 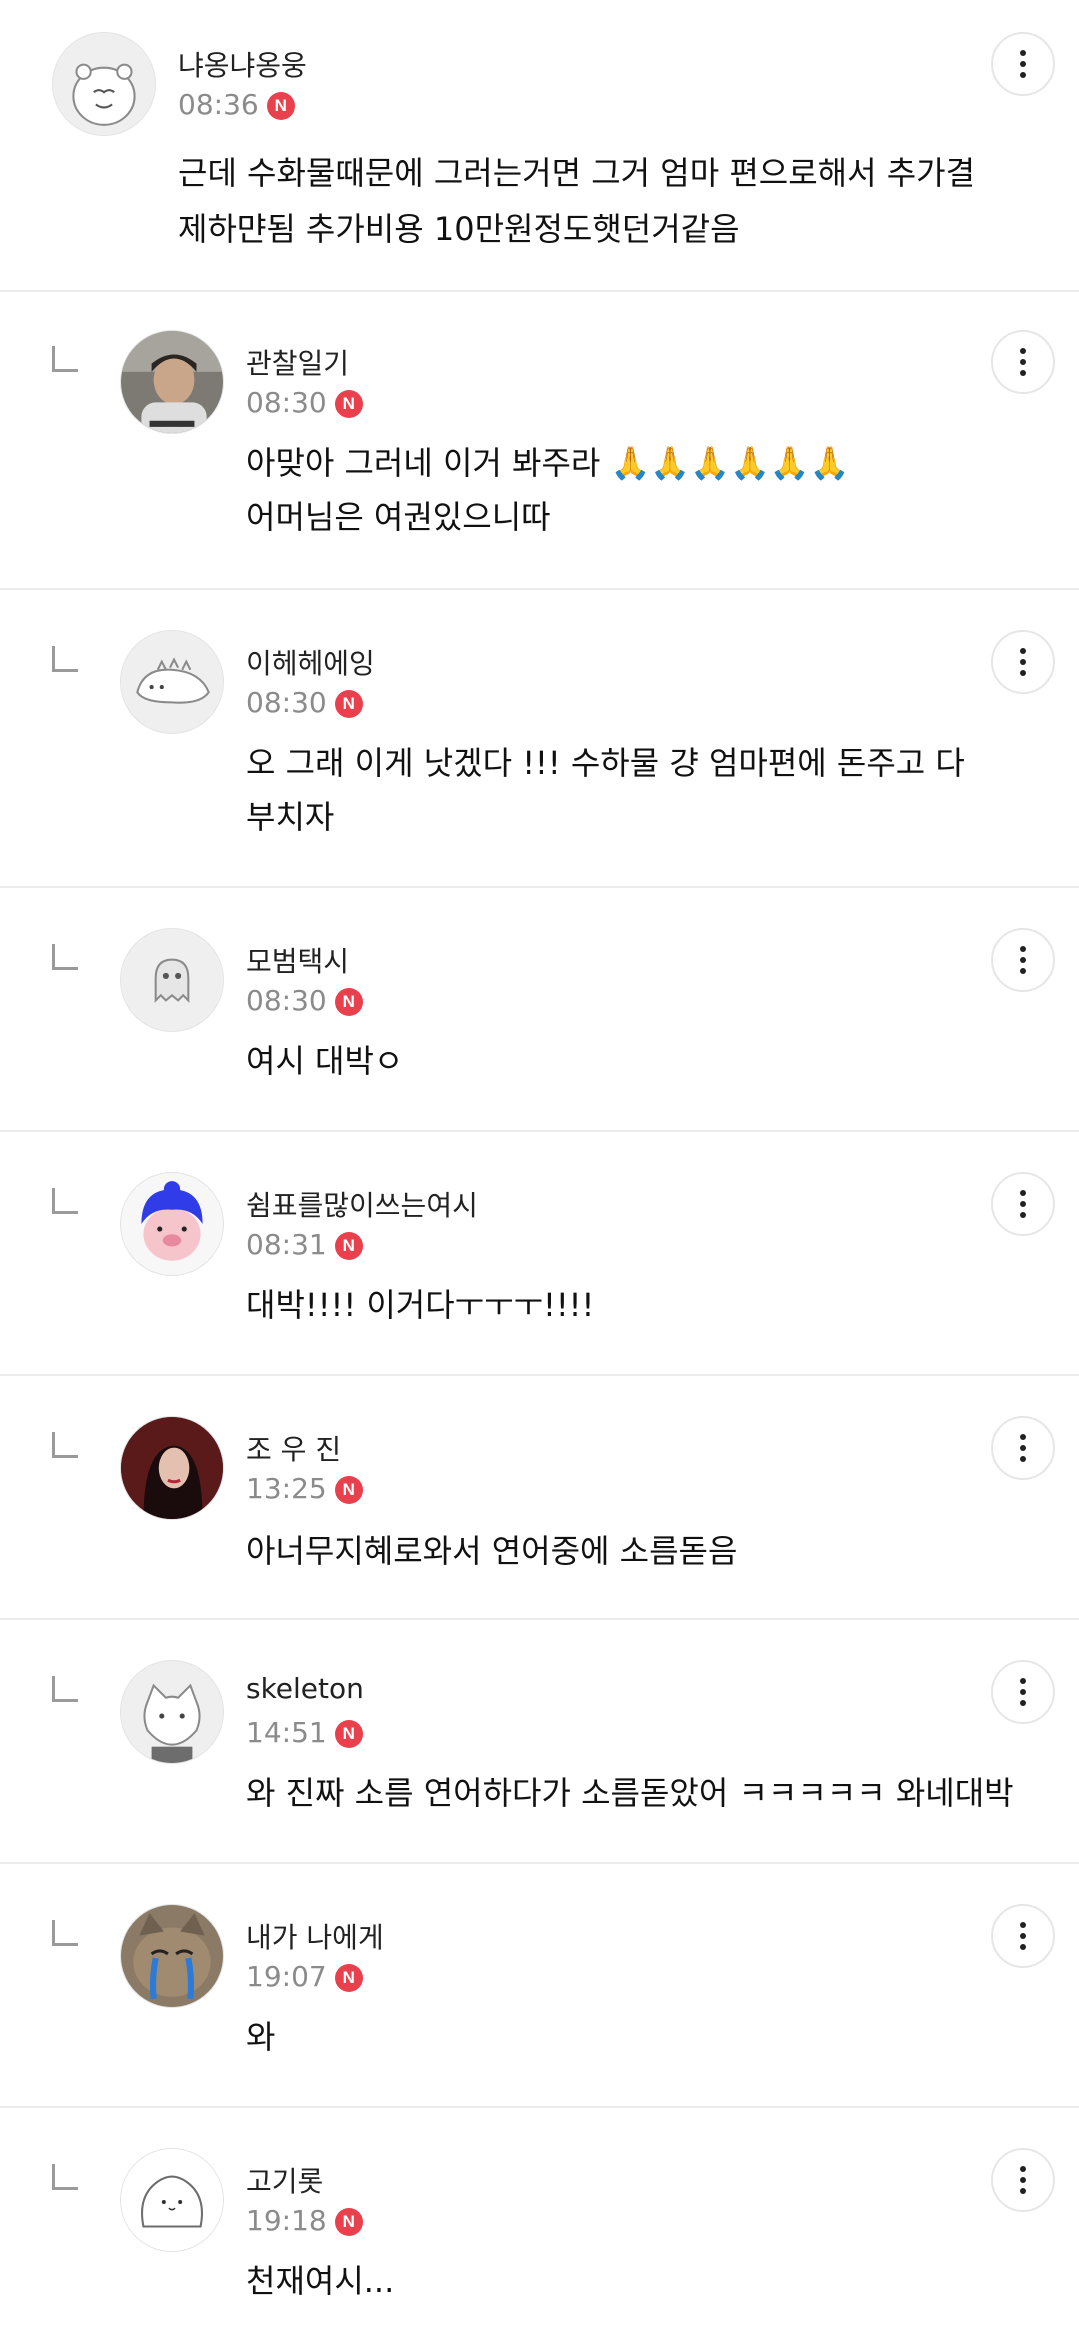 What do you see at coordinates (420, 1305) in the screenshot?
I see `comment-text-line: 대박!!!! 이거다ㅜㅜㅜ!!!!` at bounding box center [420, 1305].